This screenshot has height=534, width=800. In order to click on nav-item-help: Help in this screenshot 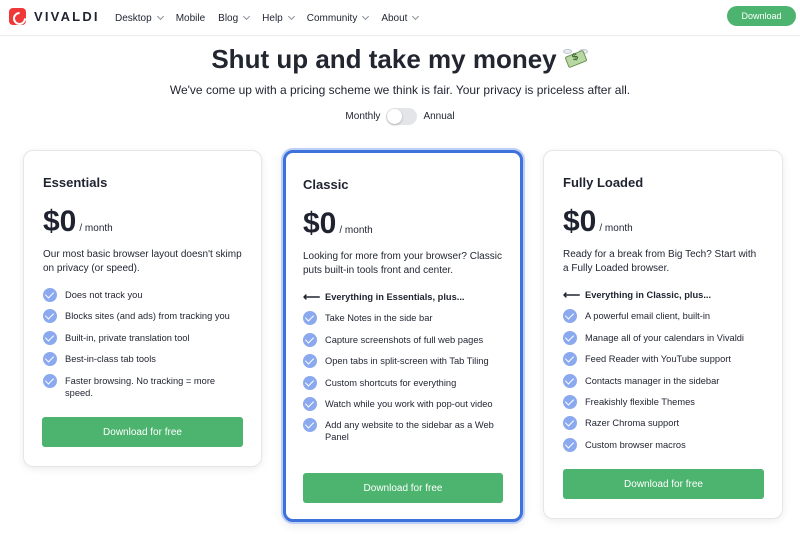, I will do `click(278, 18)`.